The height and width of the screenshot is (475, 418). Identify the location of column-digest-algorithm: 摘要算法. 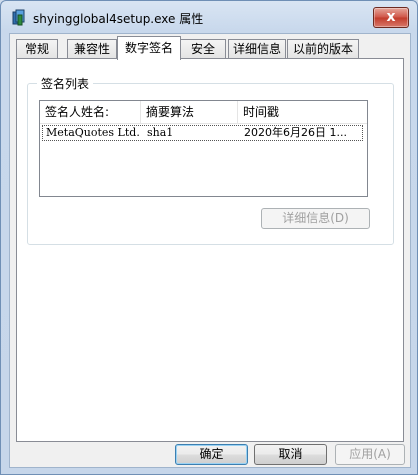
(189, 112).